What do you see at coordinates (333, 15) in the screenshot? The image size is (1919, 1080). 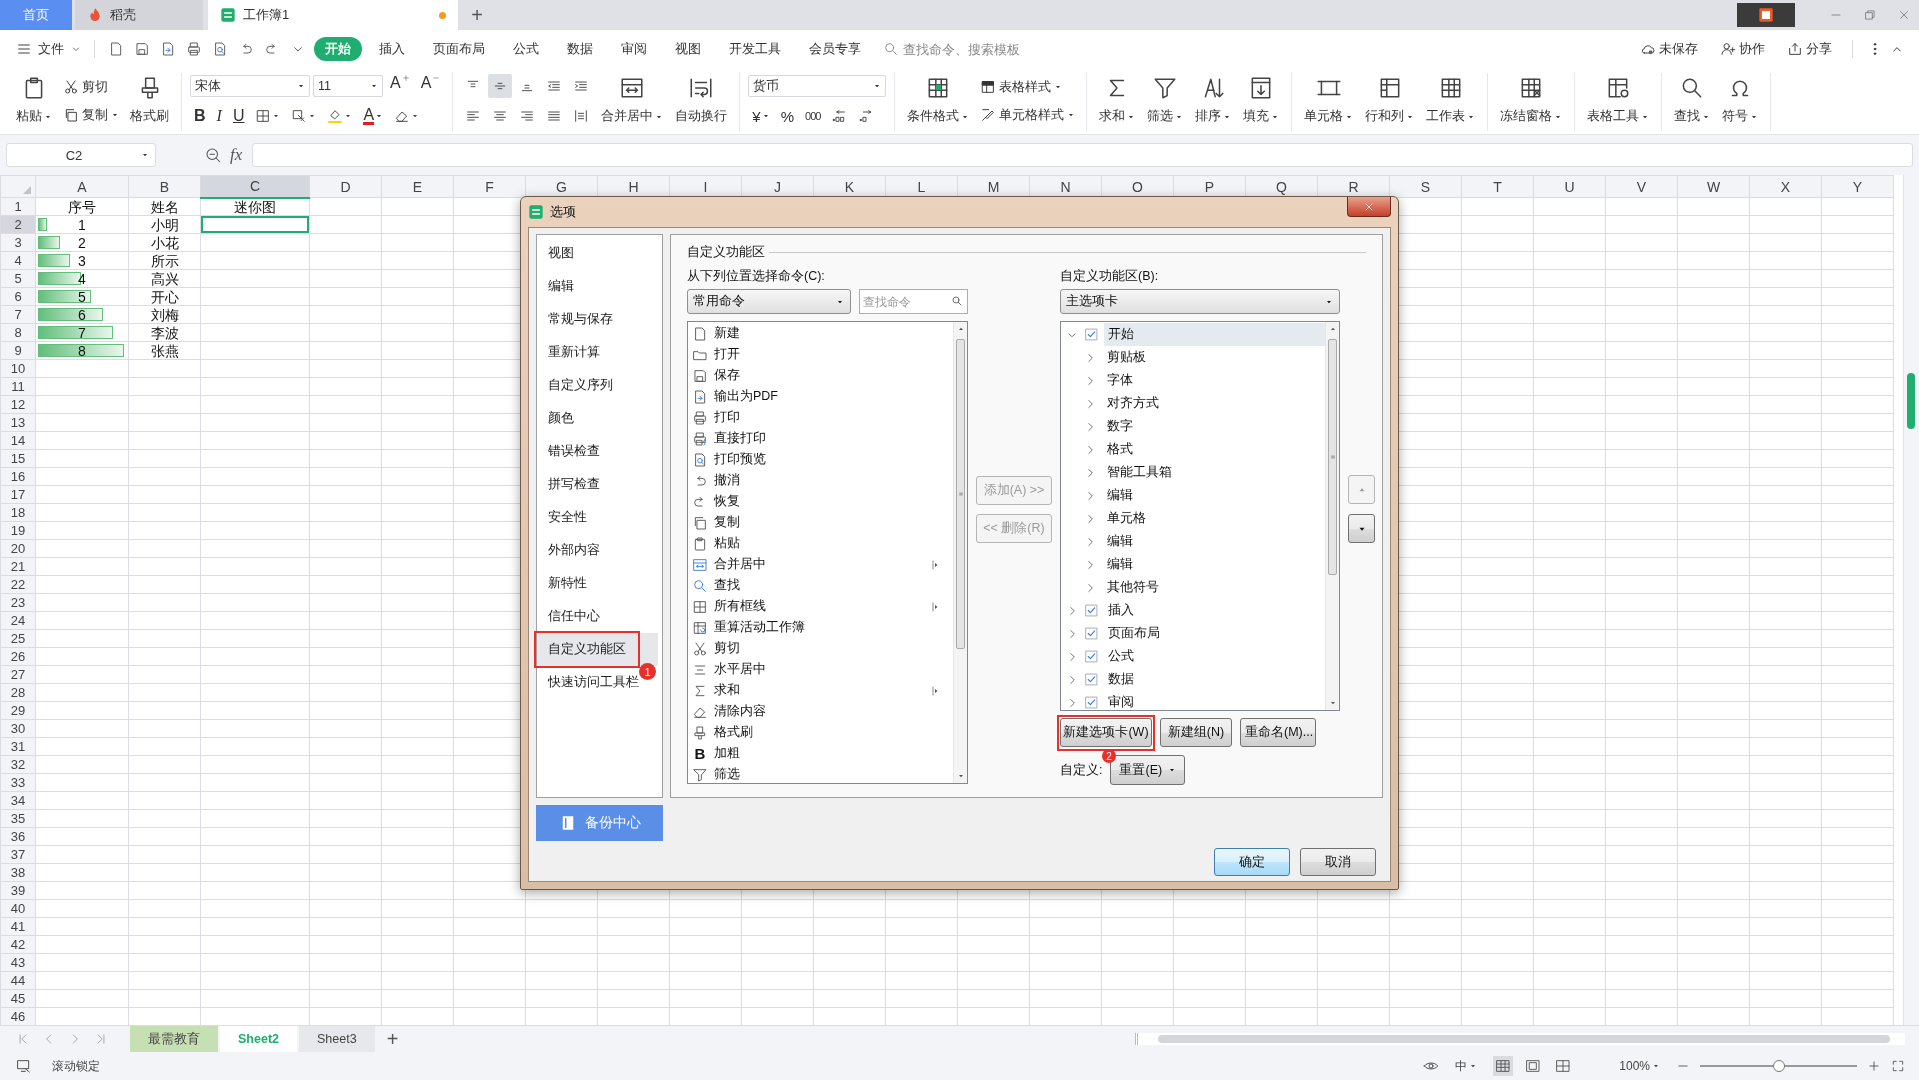 I see `document-tab: 工作簿1` at bounding box center [333, 15].